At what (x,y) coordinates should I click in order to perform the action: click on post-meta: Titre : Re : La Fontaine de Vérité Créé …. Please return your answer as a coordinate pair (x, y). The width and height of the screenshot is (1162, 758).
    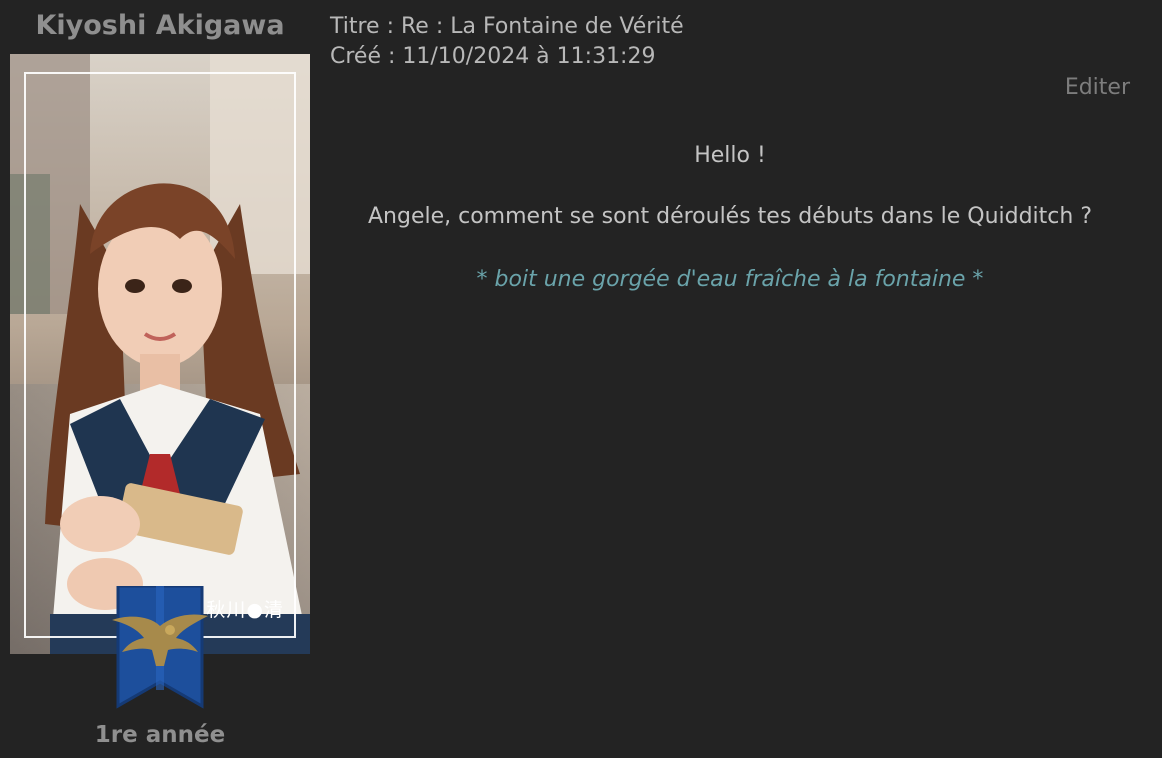
    Looking at the image, I should click on (507, 42).